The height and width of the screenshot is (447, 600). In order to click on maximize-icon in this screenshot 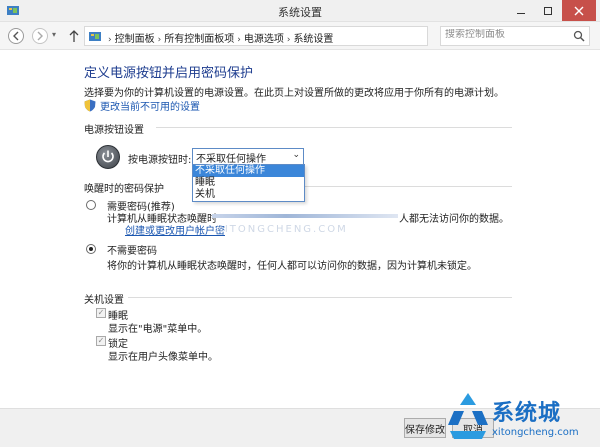, I will do `click(548, 10)`.